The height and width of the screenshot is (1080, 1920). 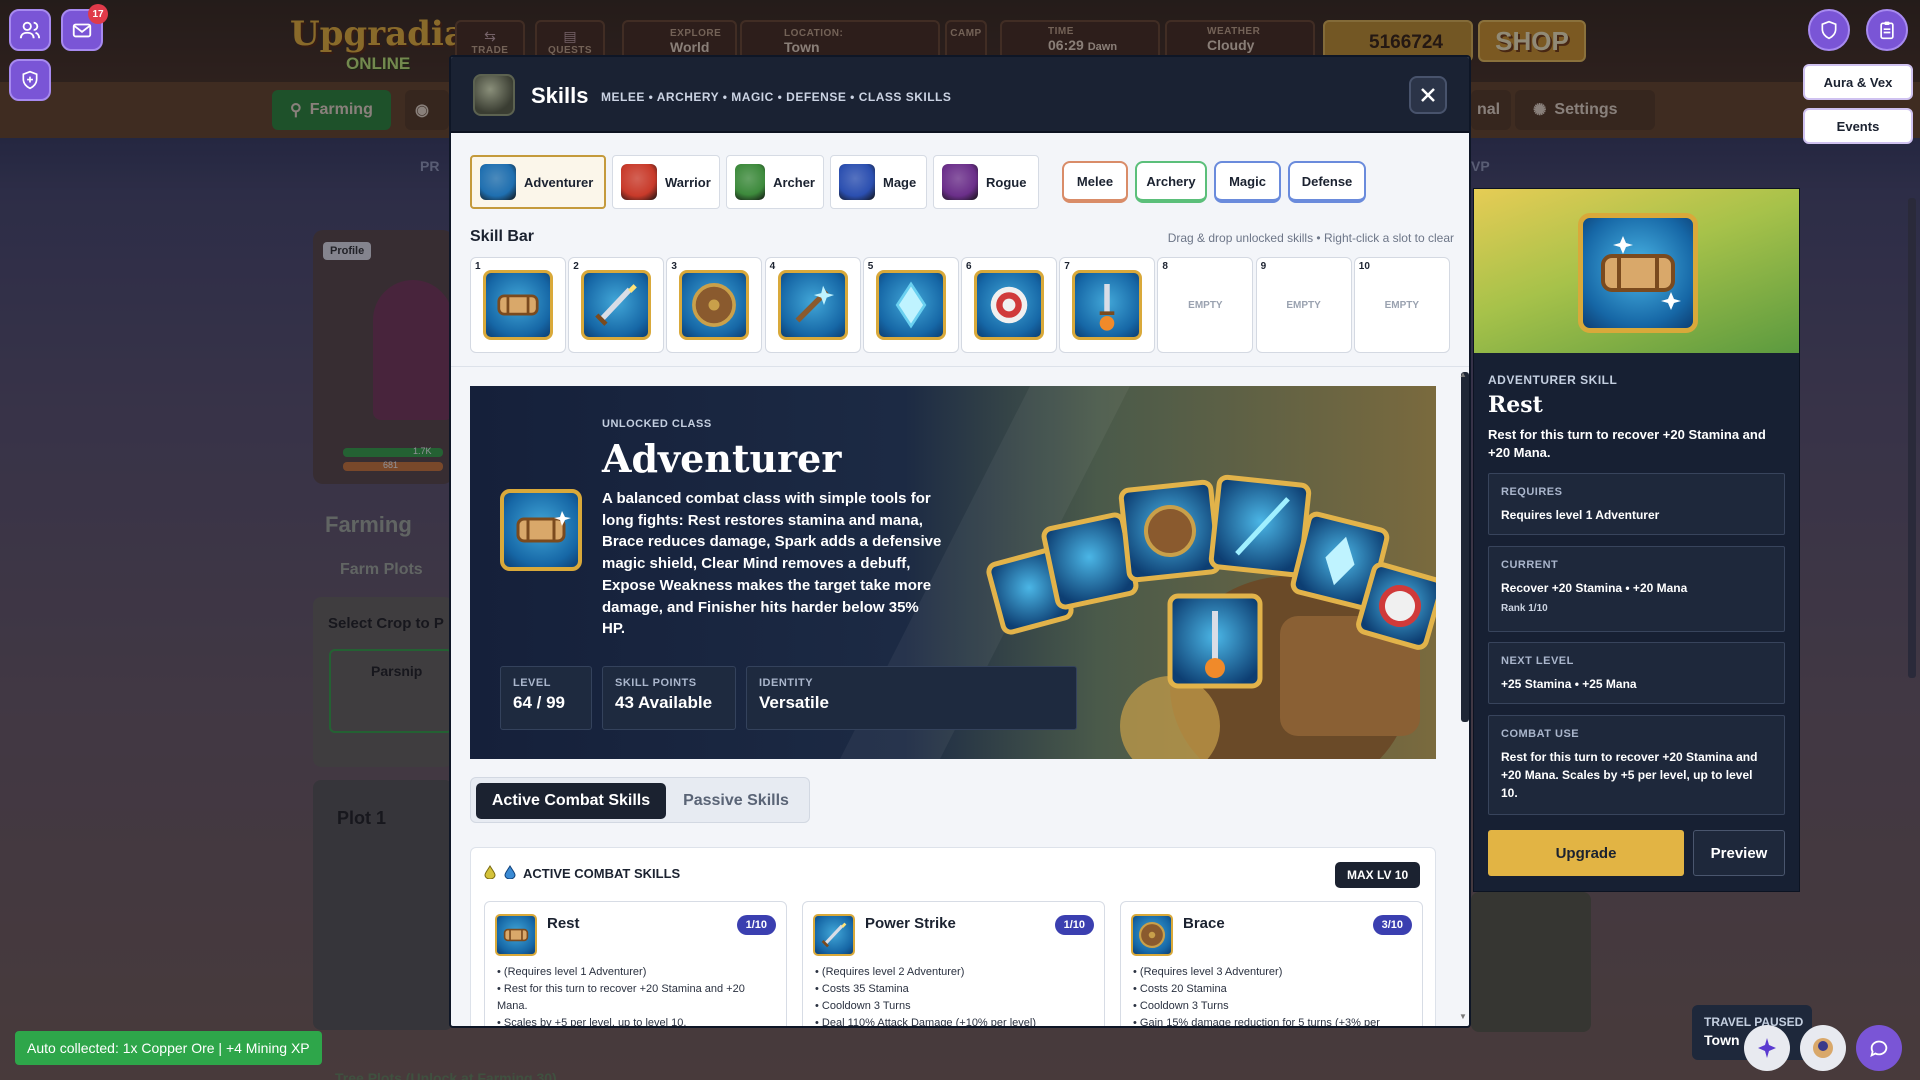 I want to click on skill-slot-8: 8 EMPTY, so click(x=1205, y=305).